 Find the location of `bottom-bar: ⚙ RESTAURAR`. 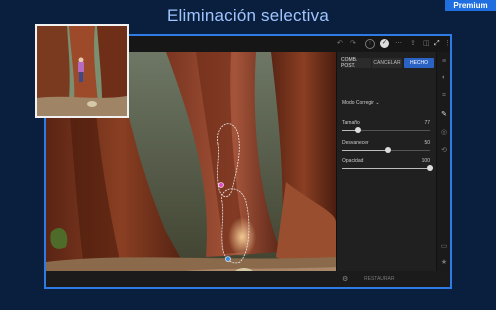

bottom-bar: ⚙ RESTAURAR is located at coordinates (248, 279).